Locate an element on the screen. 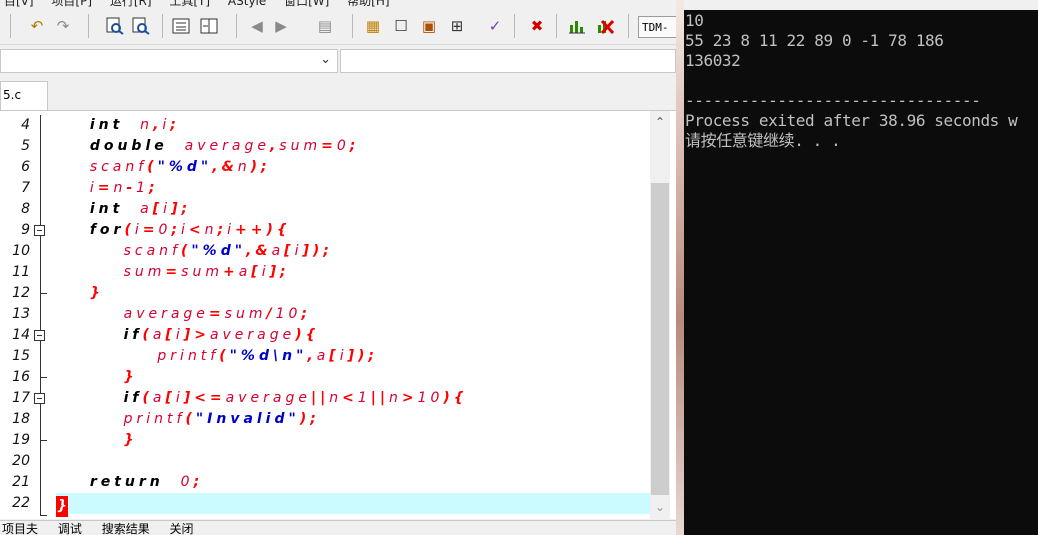 The image size is (1038, 535). find-icon is located at coordinates (115, 26).